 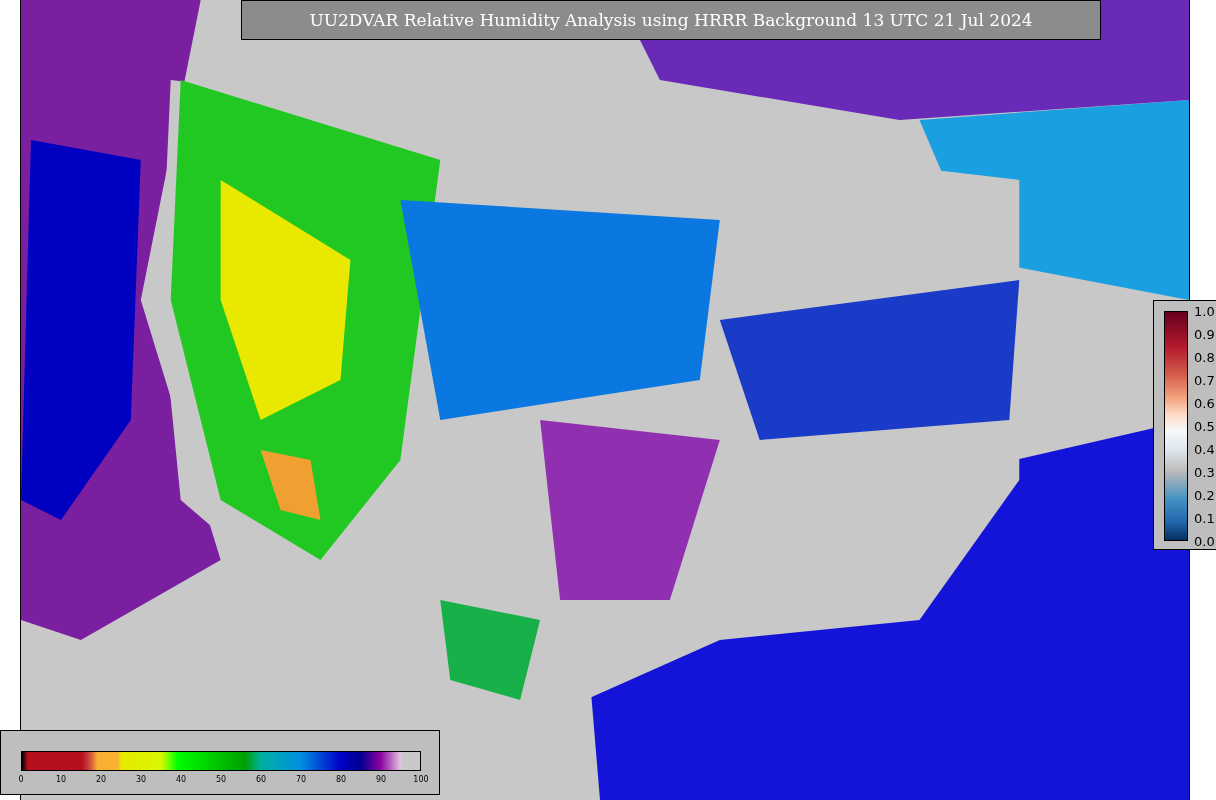 I want to click on tick-label: 0, so click(x=21, y=779).